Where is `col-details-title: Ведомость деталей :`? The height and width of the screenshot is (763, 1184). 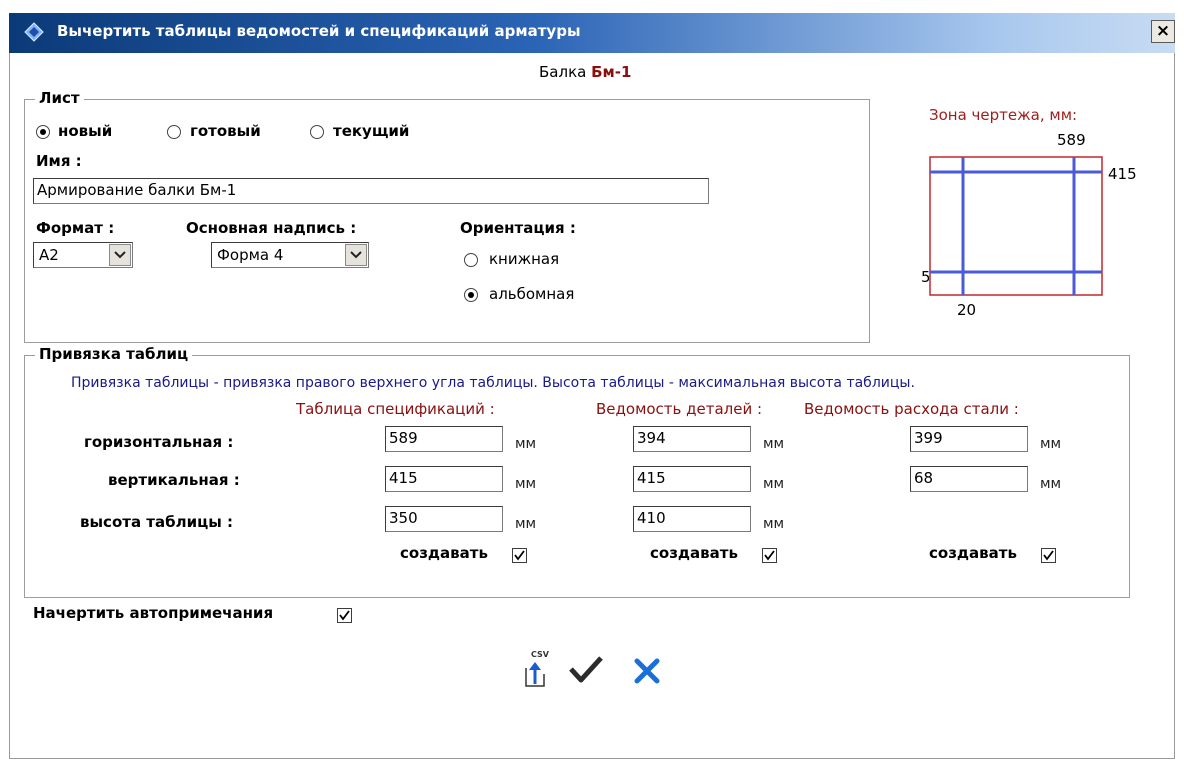
col-details-title: Ведомость деталей : is located at coordinates (679, 409).